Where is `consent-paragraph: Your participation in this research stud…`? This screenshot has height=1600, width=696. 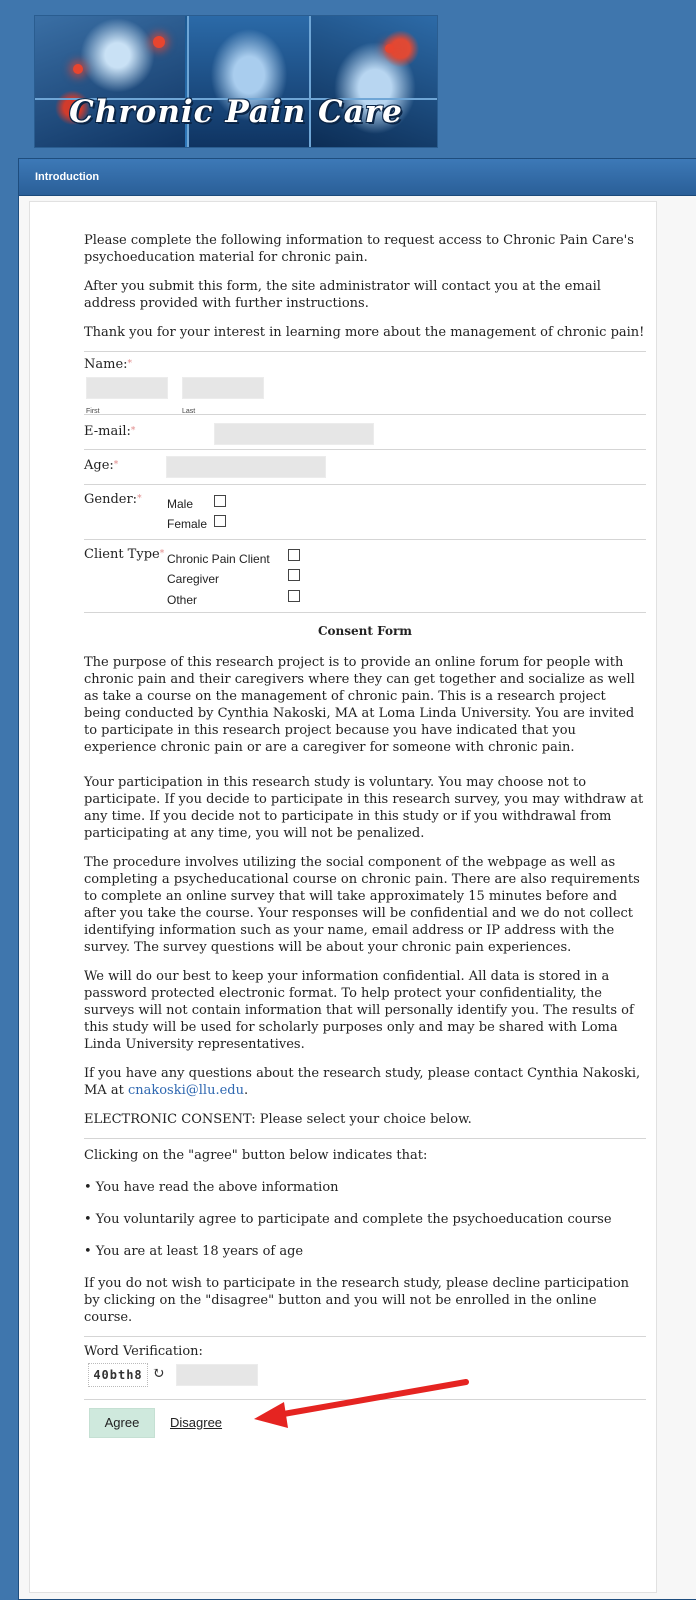 consent-paragraph: Your participation in this research stud… is located at coordinates (364, 808).